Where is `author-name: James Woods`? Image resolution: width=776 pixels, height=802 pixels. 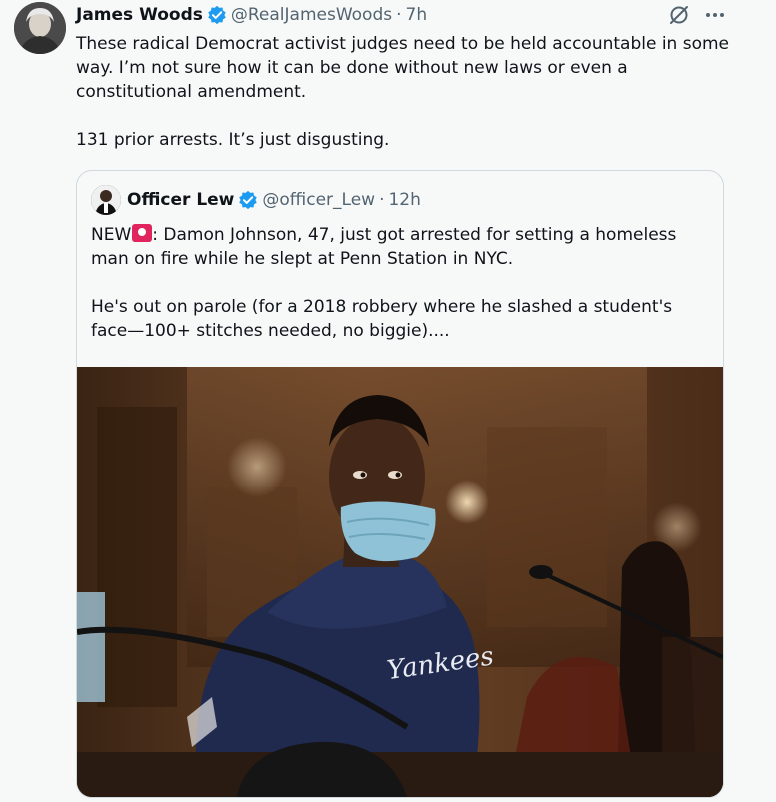 author-name: James Woods is located at coordinates (139, 15).